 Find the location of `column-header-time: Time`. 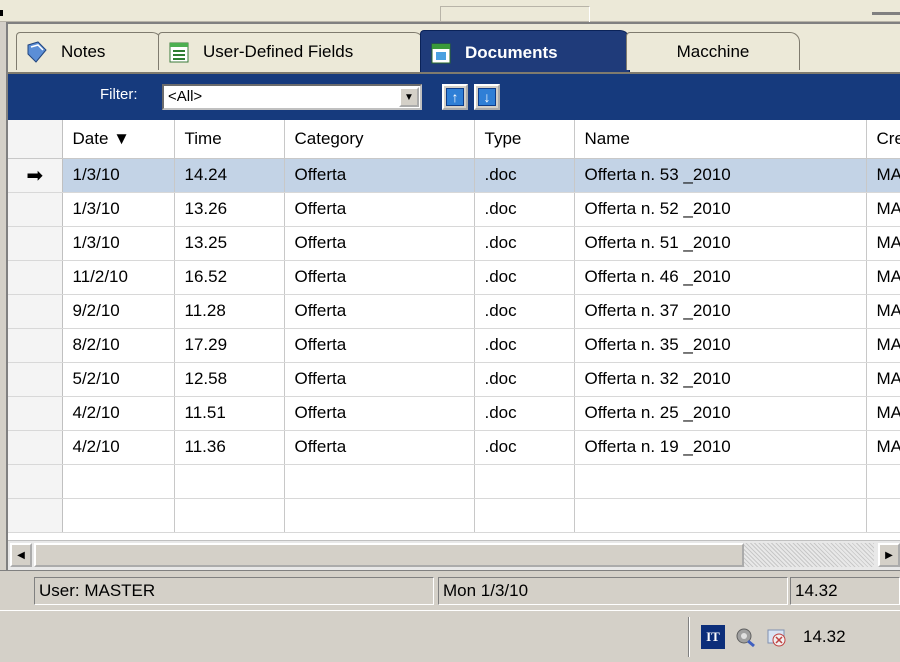

column-header-time: Time is located at coordinates (229, 139).